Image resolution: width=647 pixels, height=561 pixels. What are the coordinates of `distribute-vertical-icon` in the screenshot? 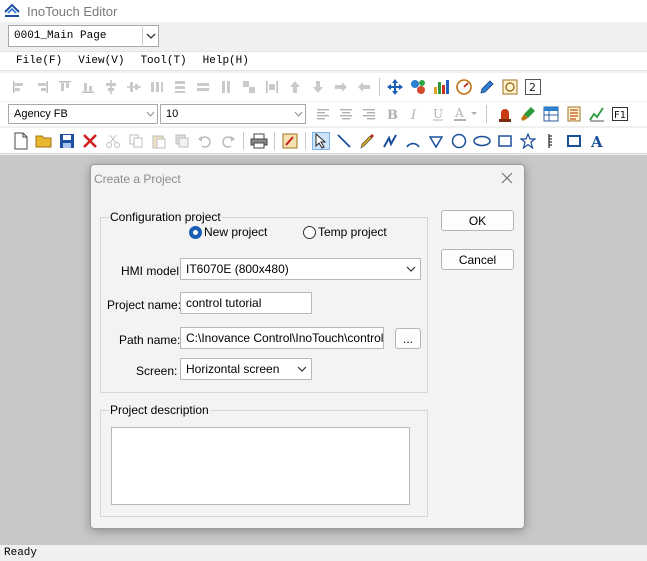 It's located at (180, 87).